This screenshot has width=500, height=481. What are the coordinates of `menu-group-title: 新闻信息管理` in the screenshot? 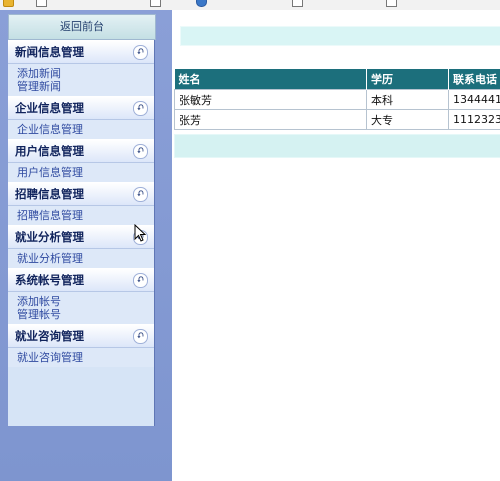 It's located at (49, 52).